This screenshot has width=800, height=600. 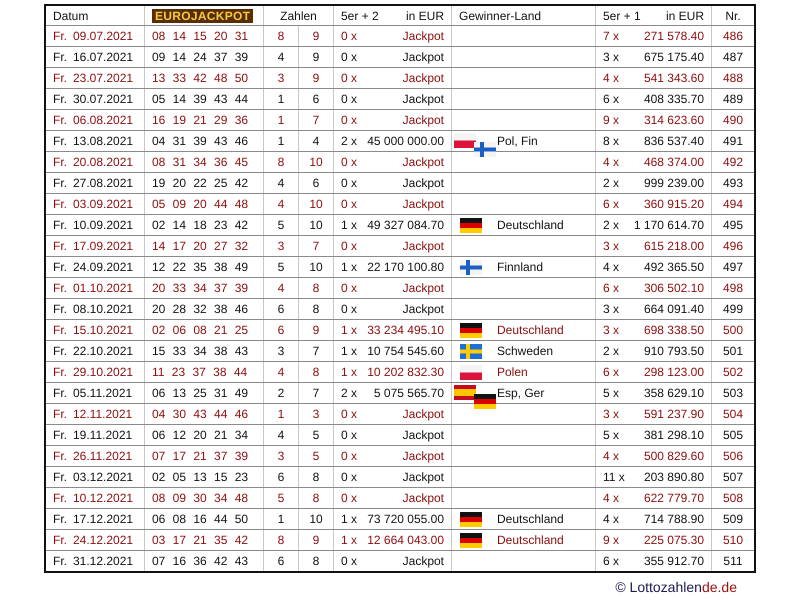 I want to click on prize-amount: 468 374.00, so click(x=674, y=162).